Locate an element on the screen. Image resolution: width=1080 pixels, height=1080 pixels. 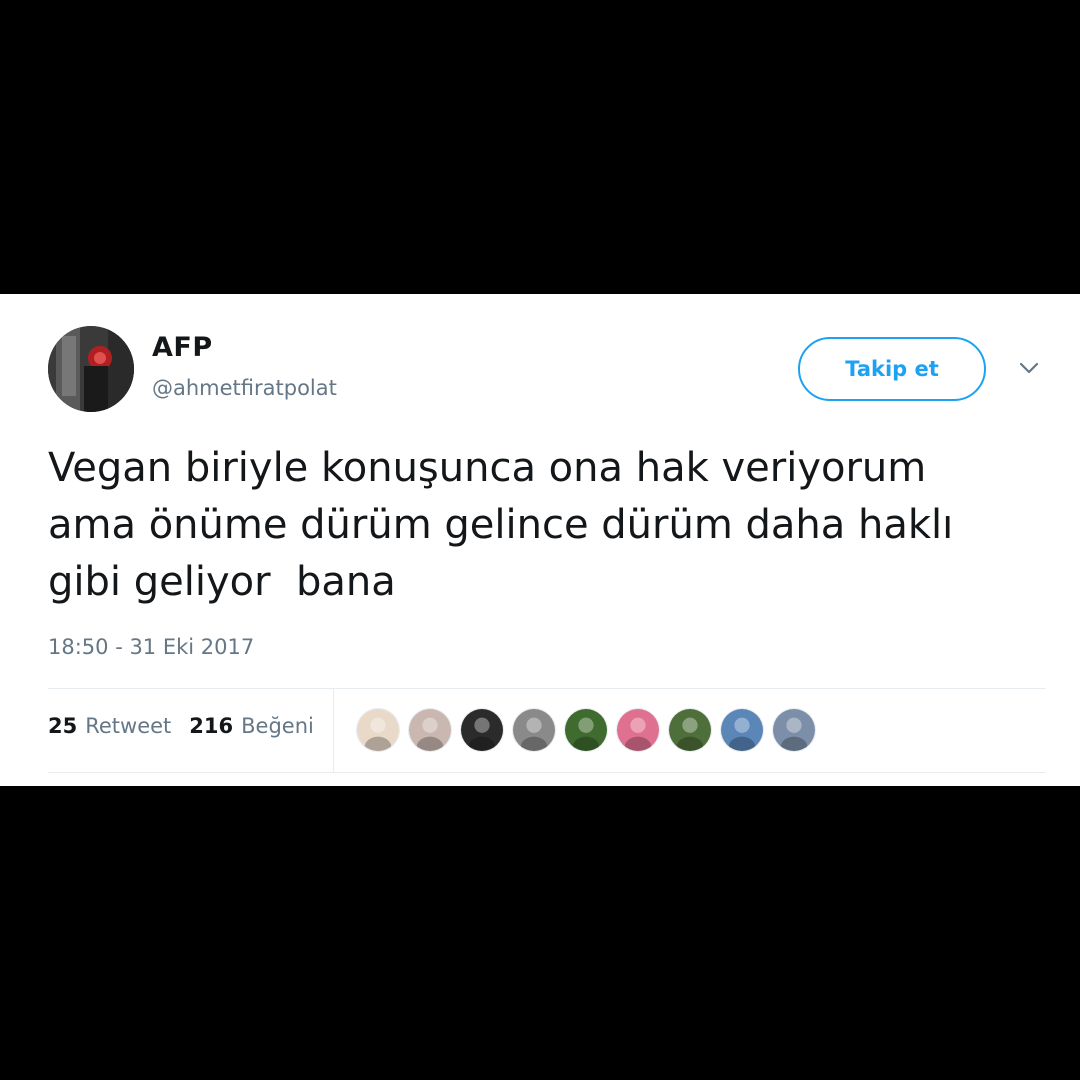
author-avatar is located at coordinates (91, 369).